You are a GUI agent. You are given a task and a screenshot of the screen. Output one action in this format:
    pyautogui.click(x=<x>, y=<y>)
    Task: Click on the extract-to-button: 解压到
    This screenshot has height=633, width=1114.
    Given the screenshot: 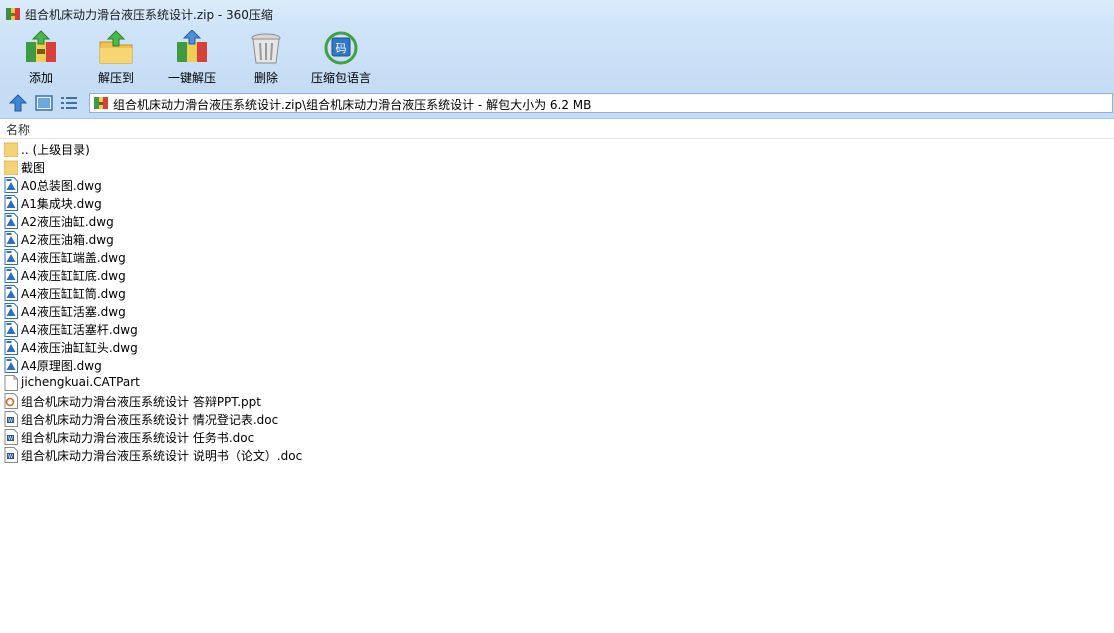 What is the action you would take?
    pyautogui.click(x=116, y=58)
    